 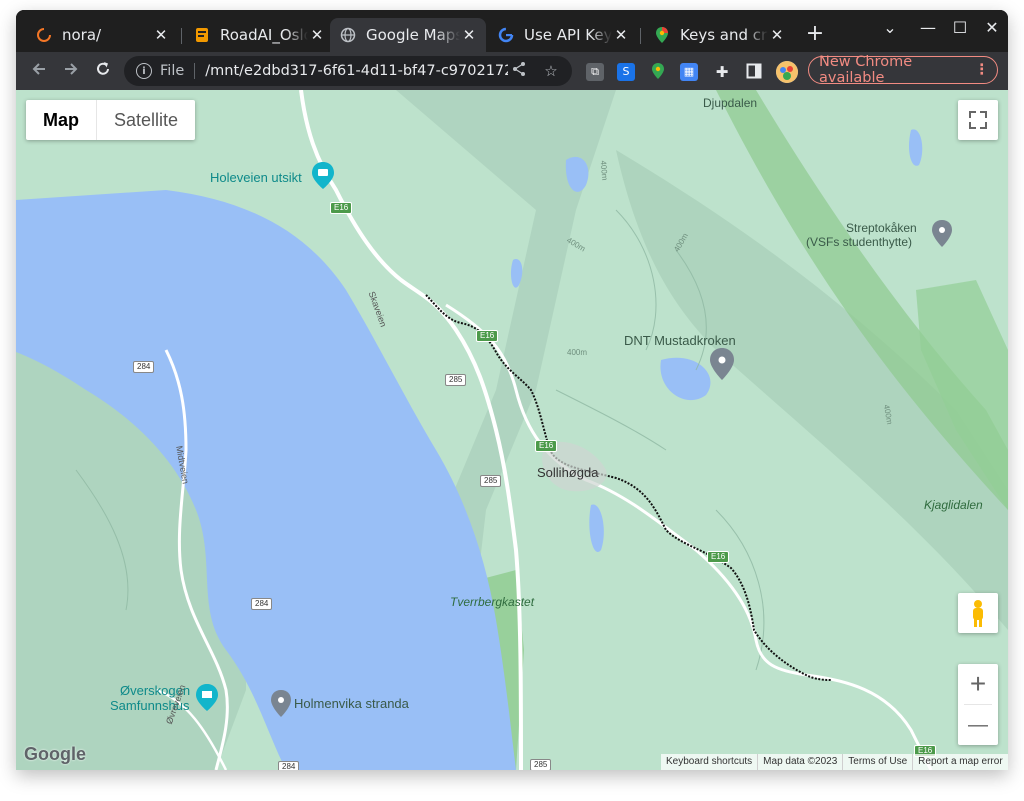 What do you see at coordinates (859, 242) in the screenshot?
I see `place-label-vsfs: (VSFs studenthytte)` at bounding box center [859, 242].